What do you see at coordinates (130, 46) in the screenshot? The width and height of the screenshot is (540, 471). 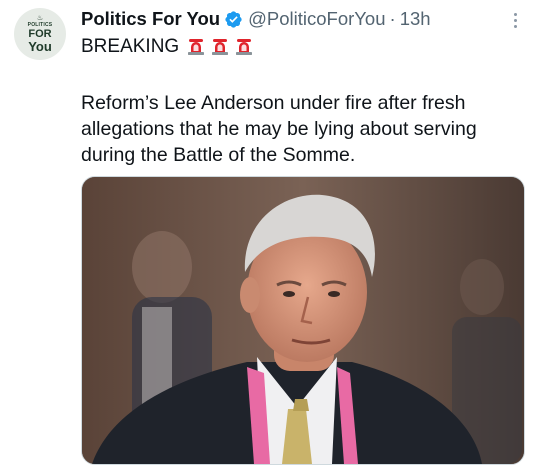 I see `breaking-label: BREAKING` at bounding box center [130, 46].